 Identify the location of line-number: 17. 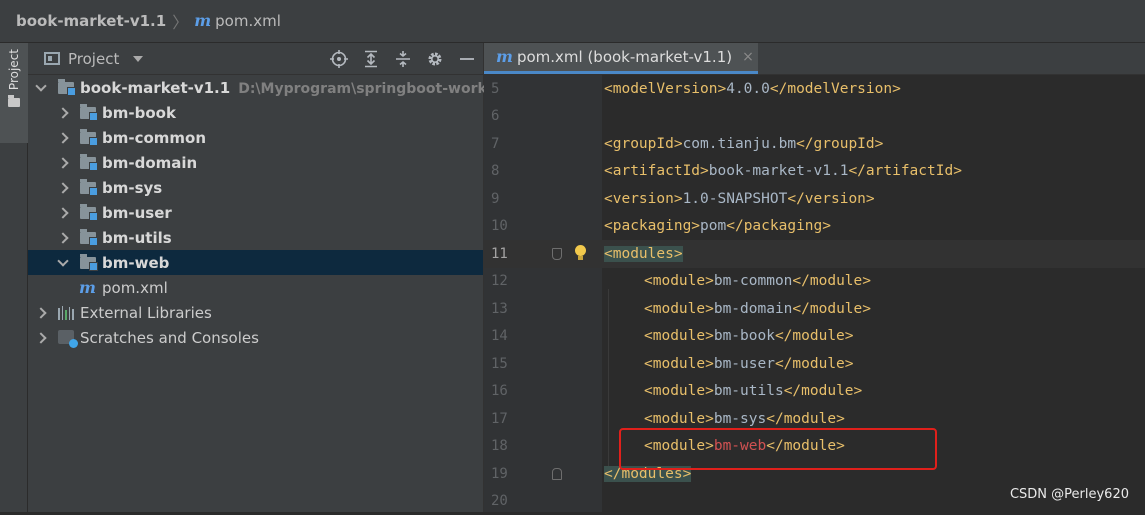
(510, 419).